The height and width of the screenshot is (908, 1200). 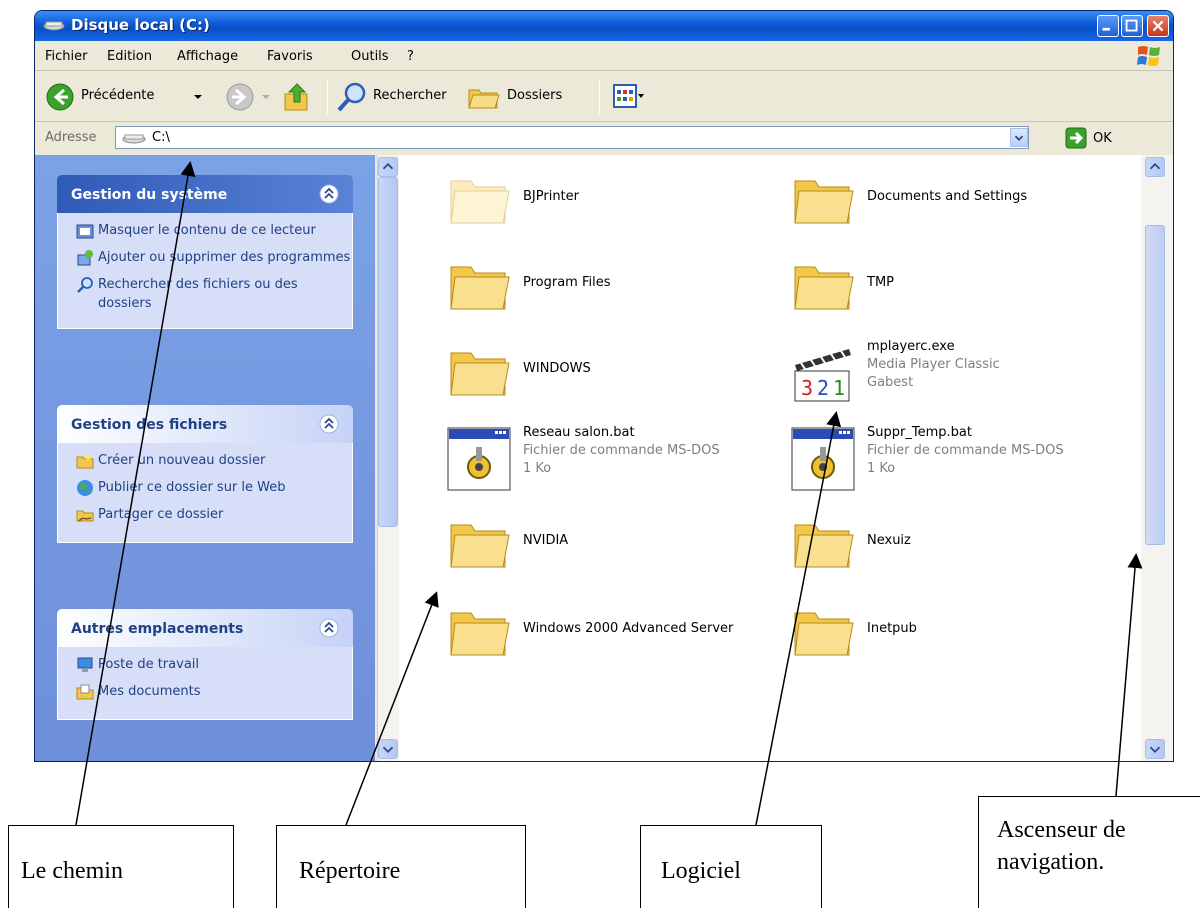 I want to click on menu-help: ?, so click(x=410, y=56).